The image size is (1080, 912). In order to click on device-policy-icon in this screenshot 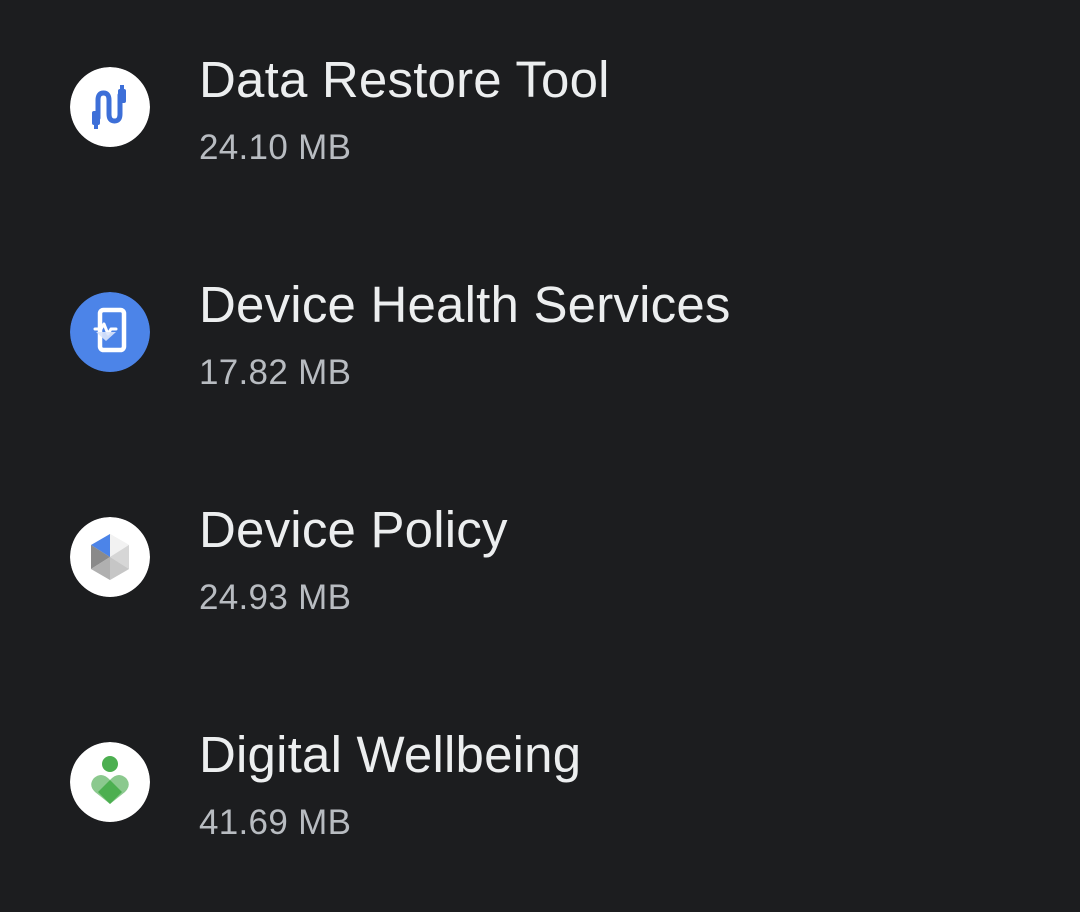, I will do `click(110, 557)`.